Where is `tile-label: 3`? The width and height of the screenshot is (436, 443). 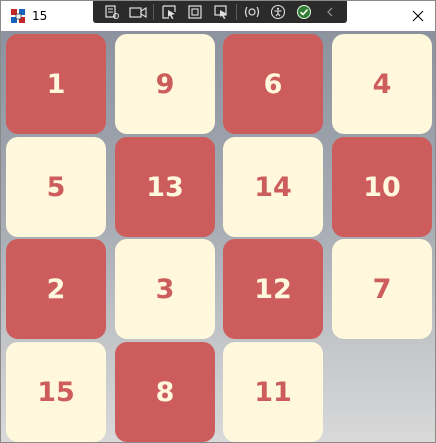 tile-label: 3 is located at coordinates (165, 289).